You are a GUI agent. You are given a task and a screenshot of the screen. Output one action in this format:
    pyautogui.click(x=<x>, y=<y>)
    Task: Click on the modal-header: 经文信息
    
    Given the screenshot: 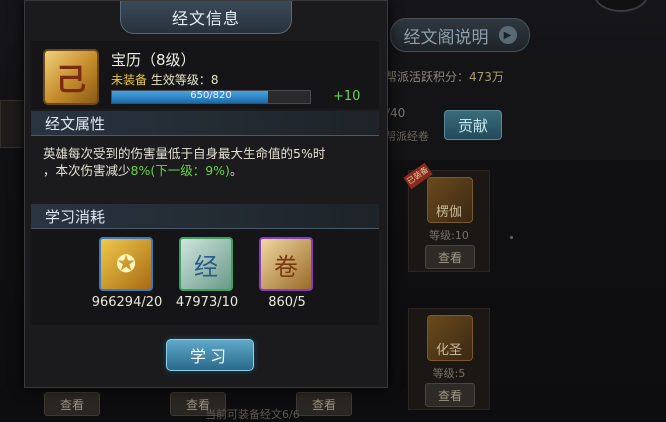 What is the action you would take?
    pyautogui.click(x=206, y=17)
    